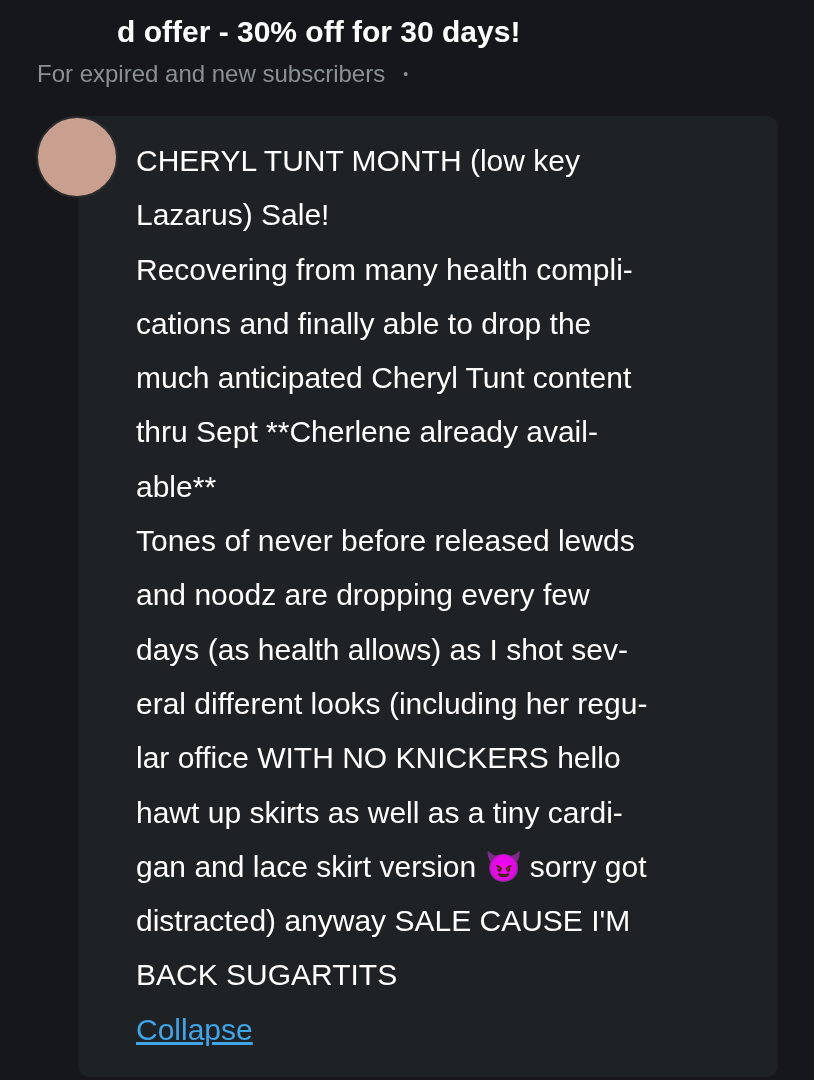  What do you see at coordinates (358, 188) in the screenshot?
I see `post-text: CHERYL TUNT MONTH (low key Lazarus) Sale!` at bounding box center [358, 188].